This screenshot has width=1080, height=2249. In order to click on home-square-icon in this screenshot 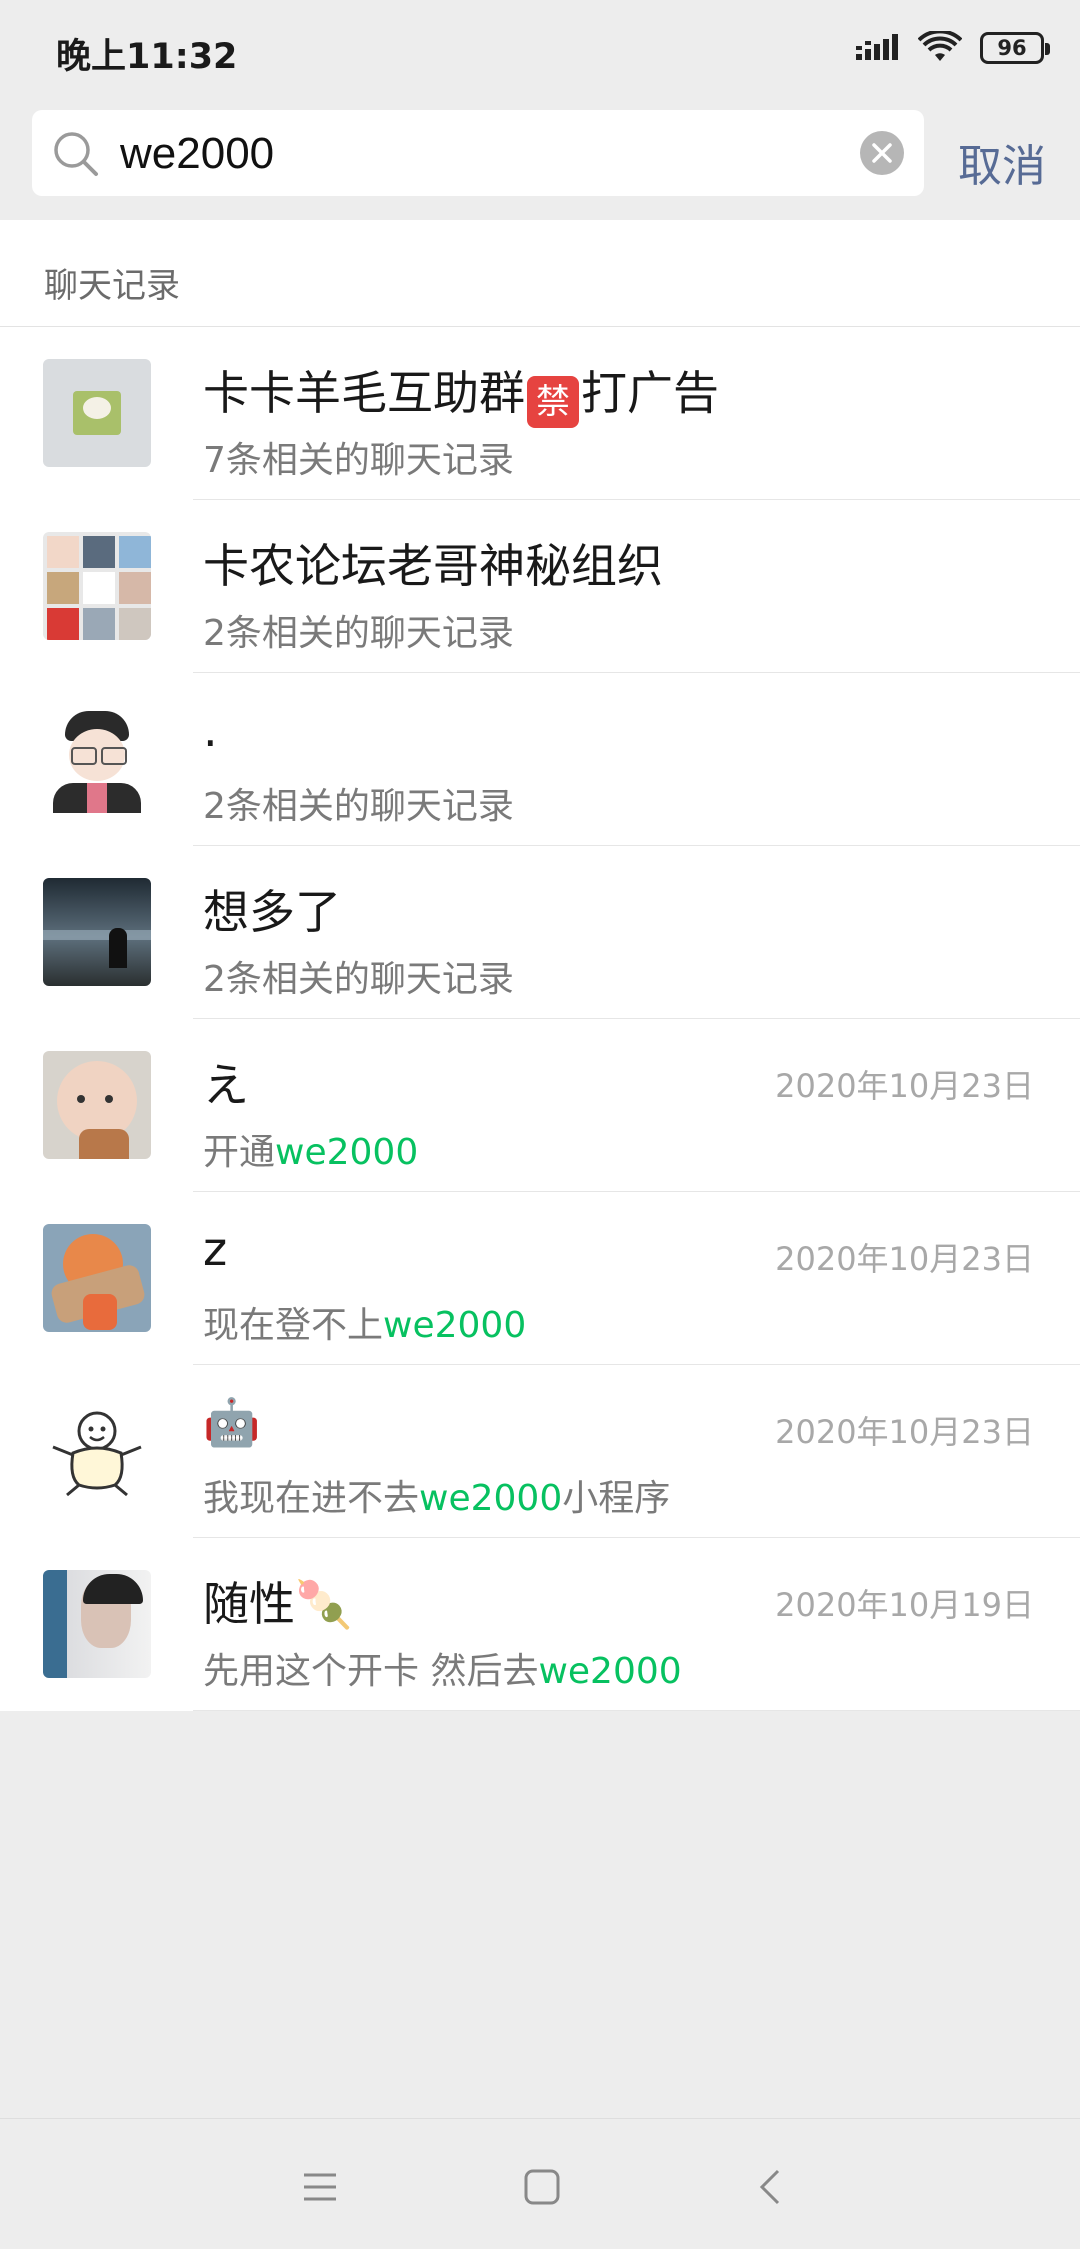, I will do `click(542, 2187)`.